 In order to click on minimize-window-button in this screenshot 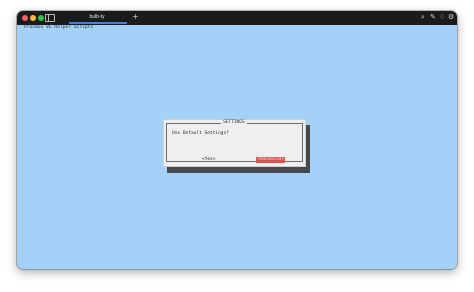, I will do `click(33, 18)`.